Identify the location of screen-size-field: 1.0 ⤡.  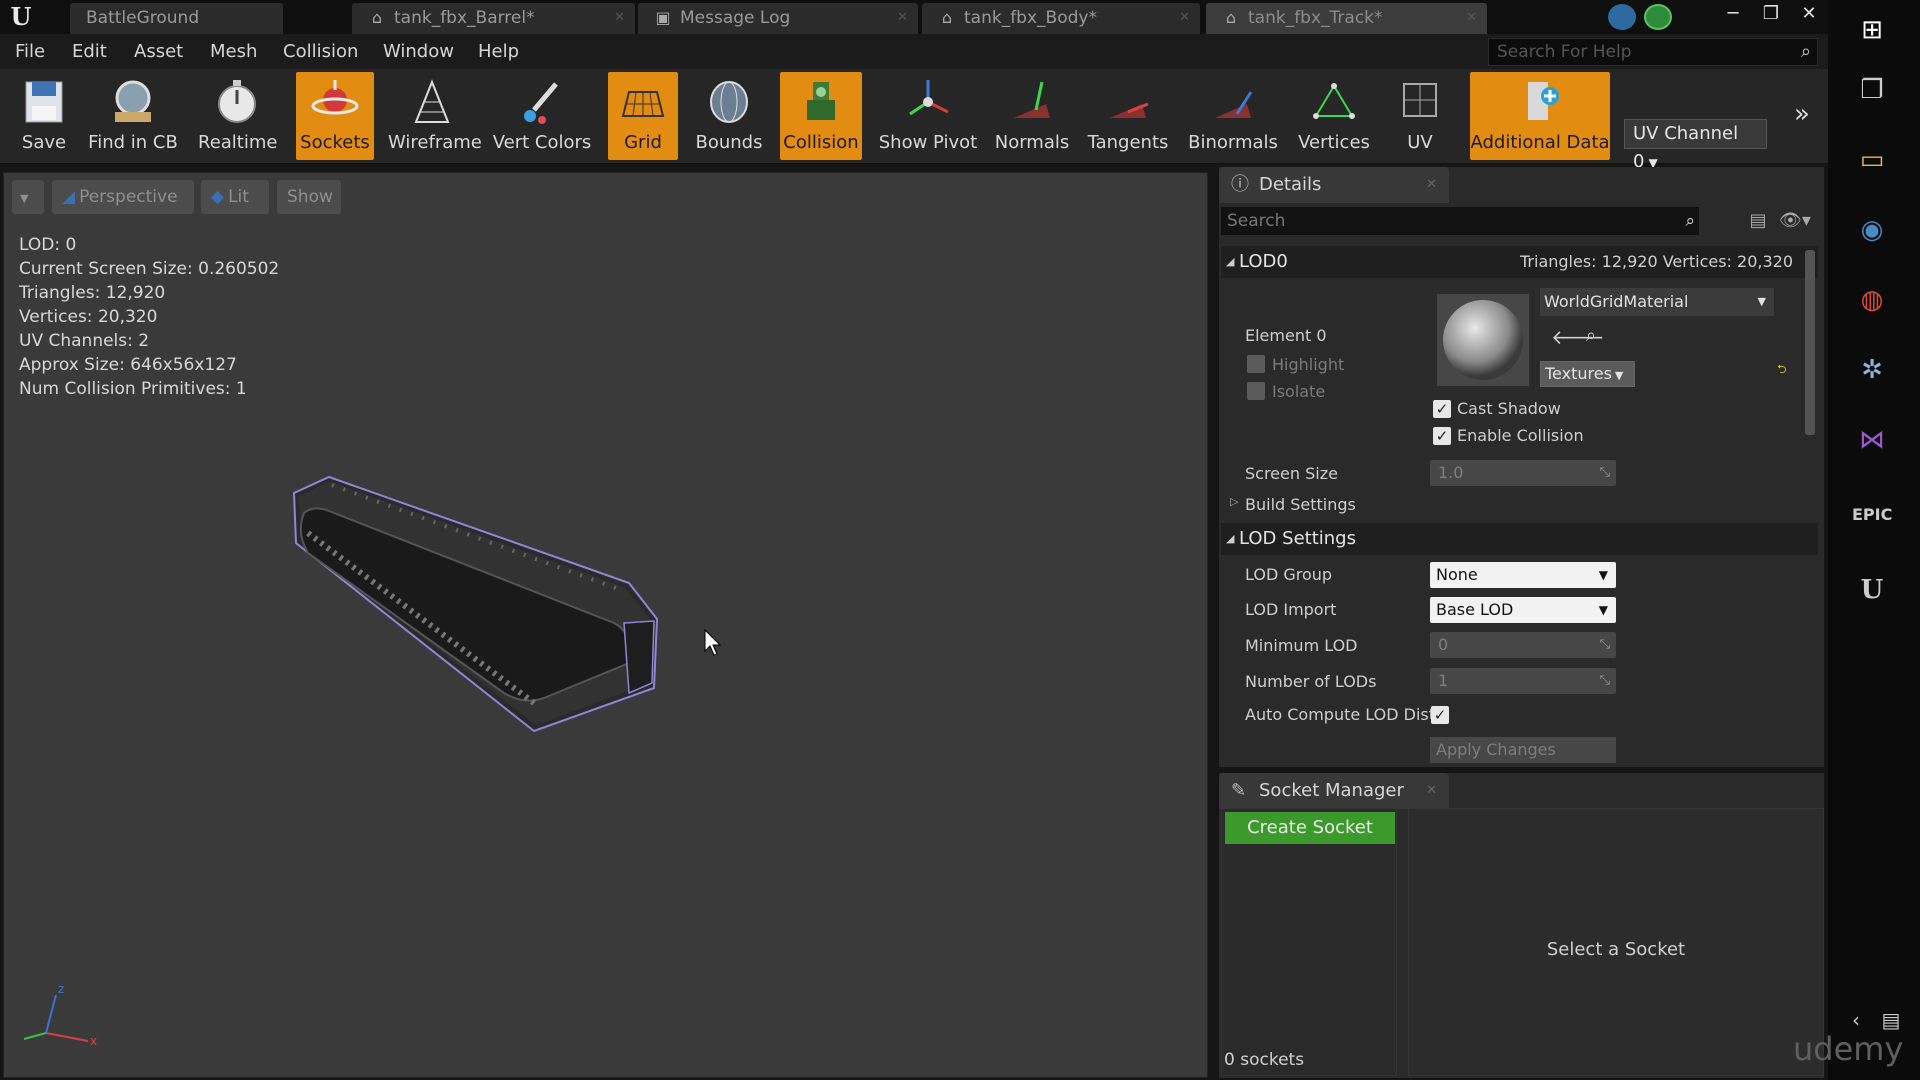
(1523, 473).